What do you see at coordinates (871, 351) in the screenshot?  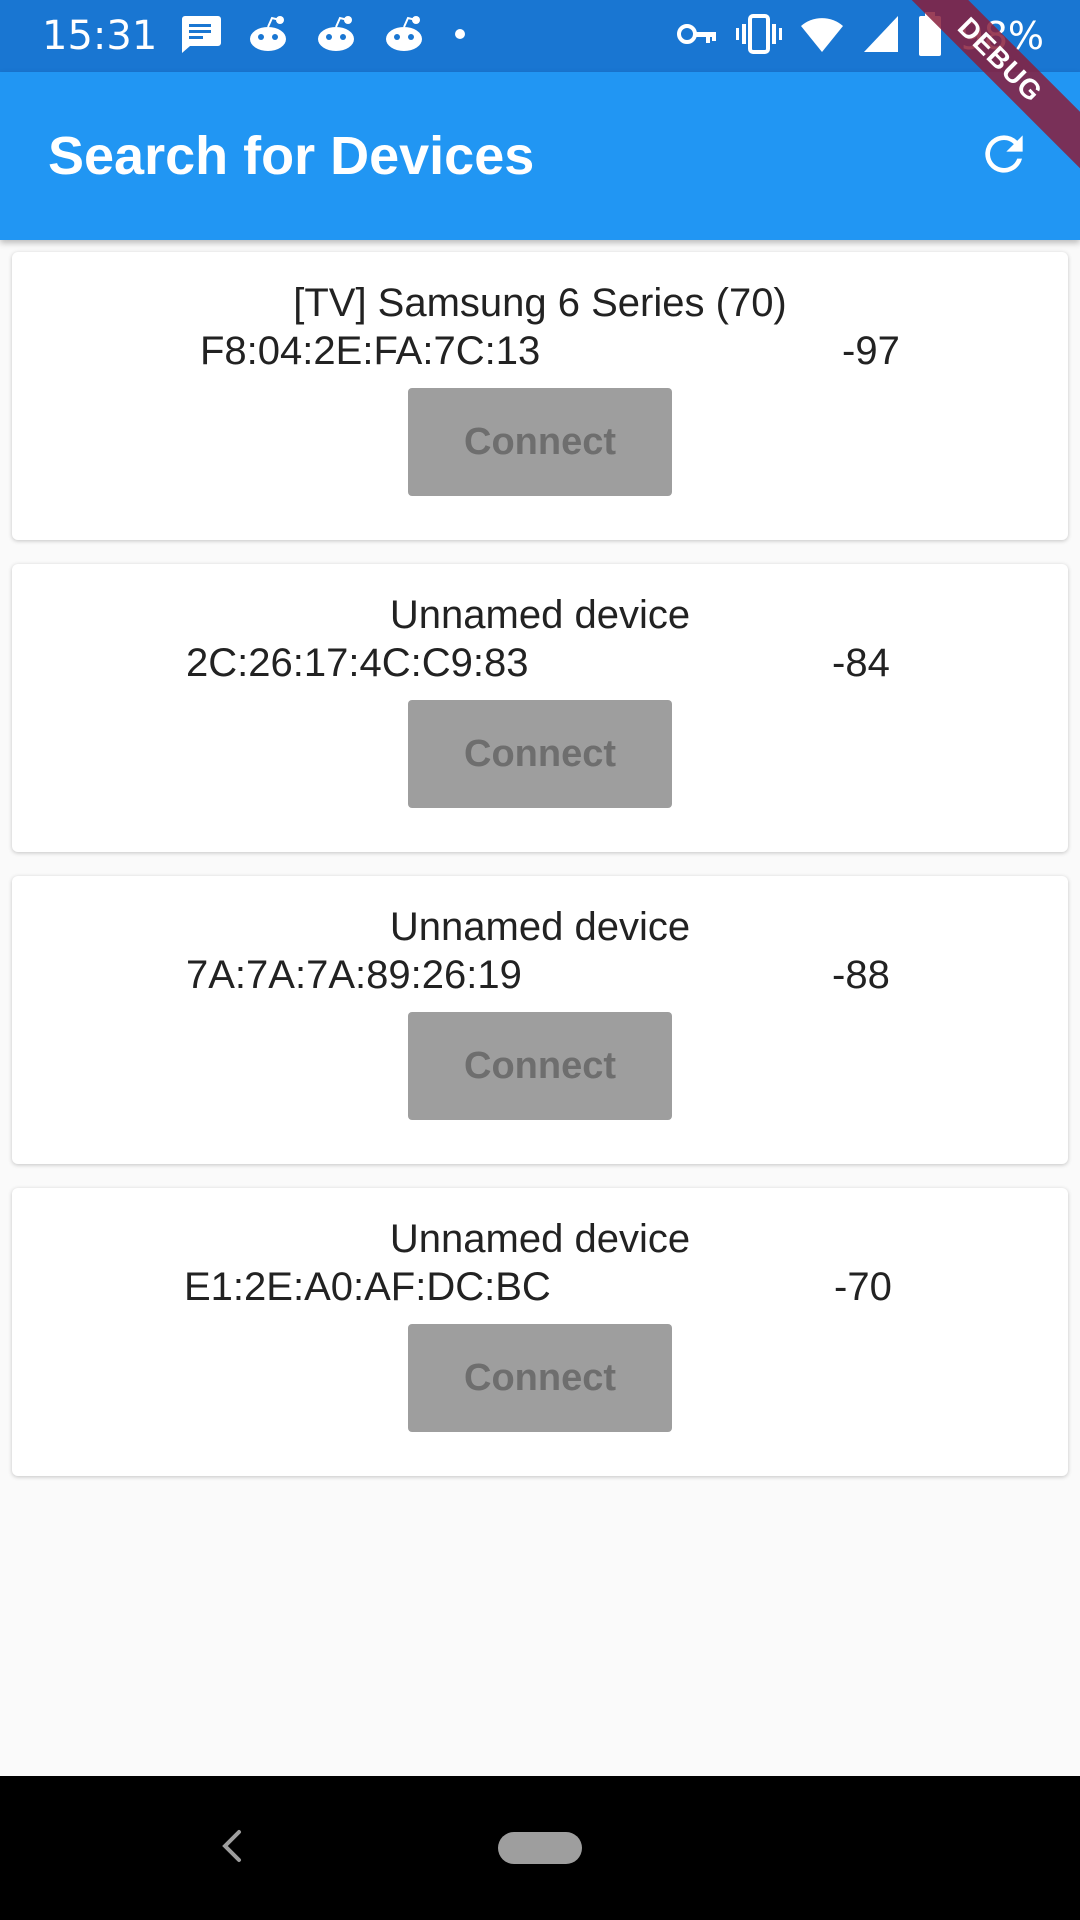 I see `device-rssi: -97` at bounding box center [871, 351].